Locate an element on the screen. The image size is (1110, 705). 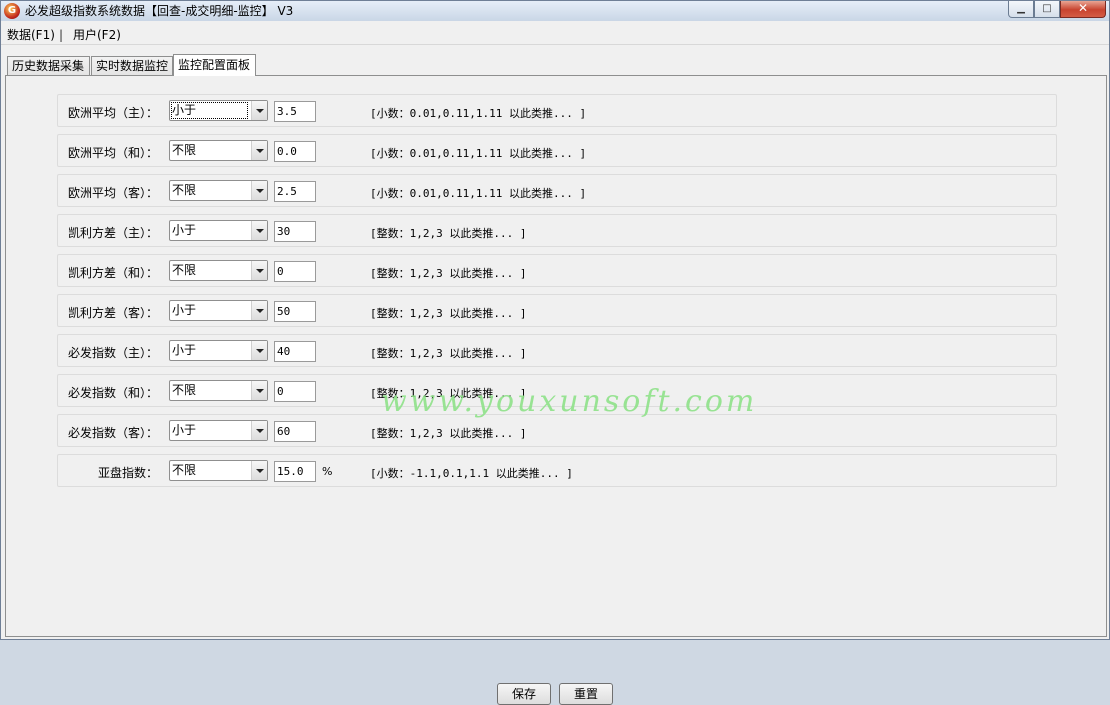
percent-suffix: % is located at coordinates (327, 471).